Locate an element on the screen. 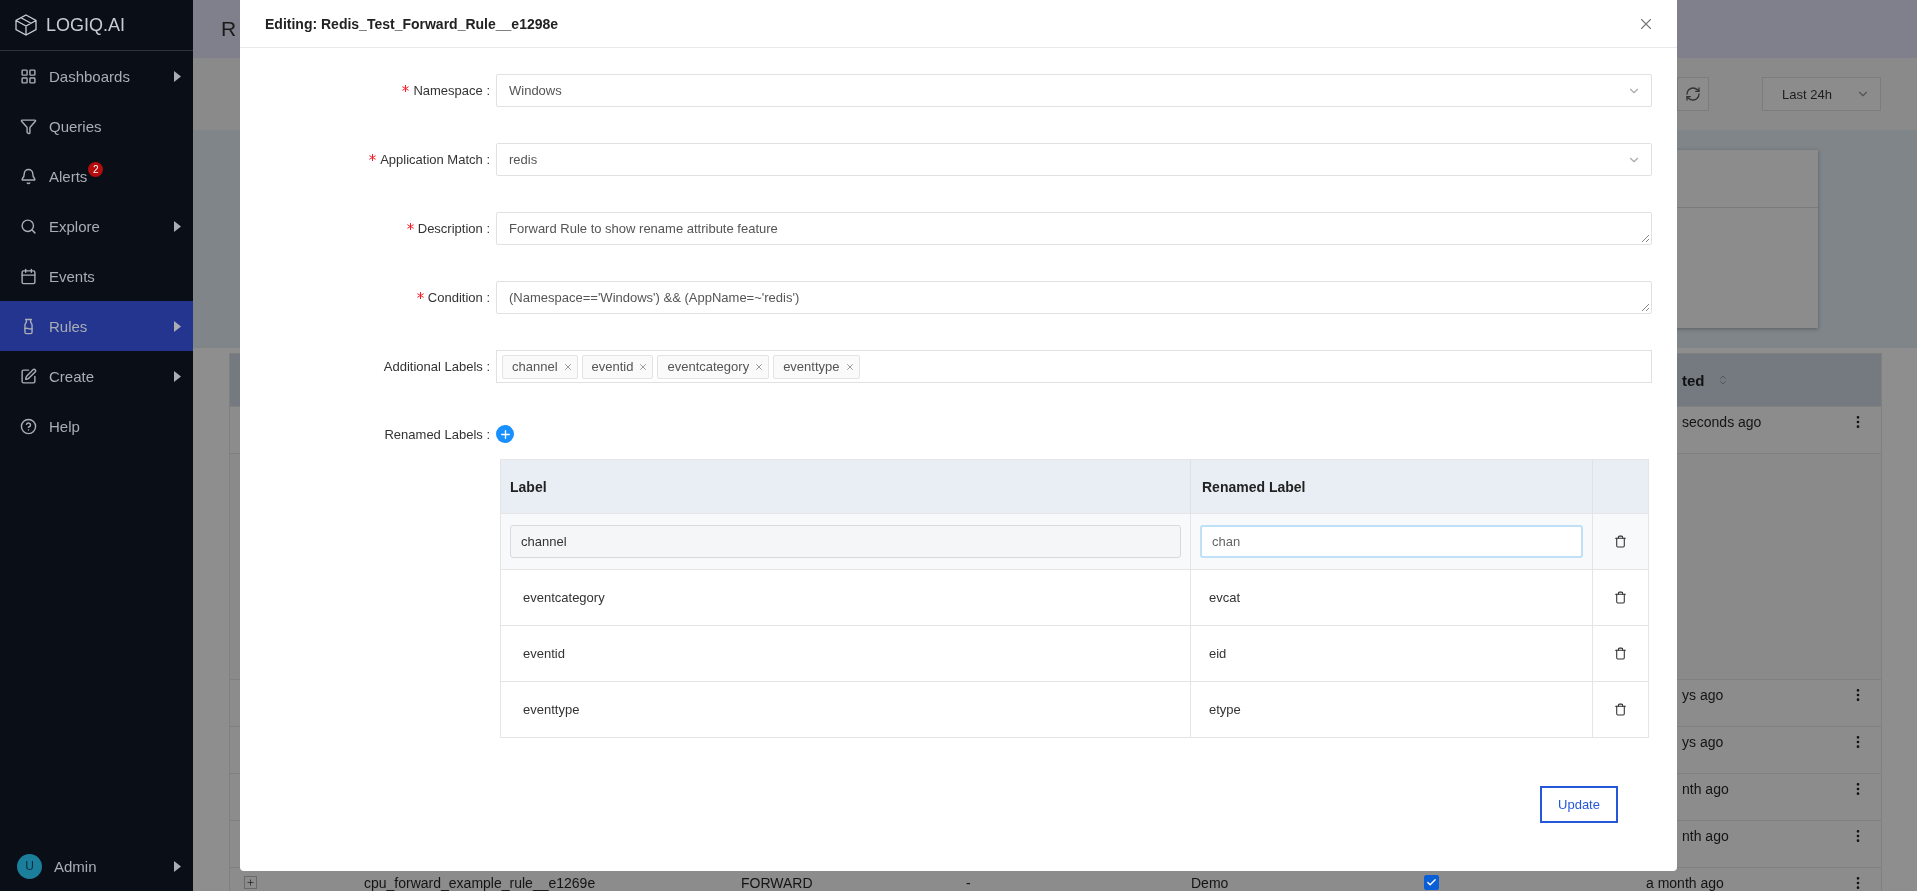 The height and width of the screenshot is (891, 1917). sidebar-item: Dashboards is located at coordinates (96, 76).